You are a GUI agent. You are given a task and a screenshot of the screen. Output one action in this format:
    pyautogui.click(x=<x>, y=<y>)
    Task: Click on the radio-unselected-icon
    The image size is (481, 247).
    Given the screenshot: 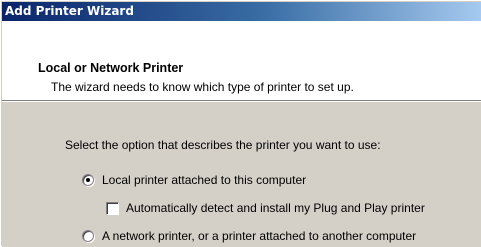 What is the action you would take?
    pyautogui.click(x=88, y=236)
    